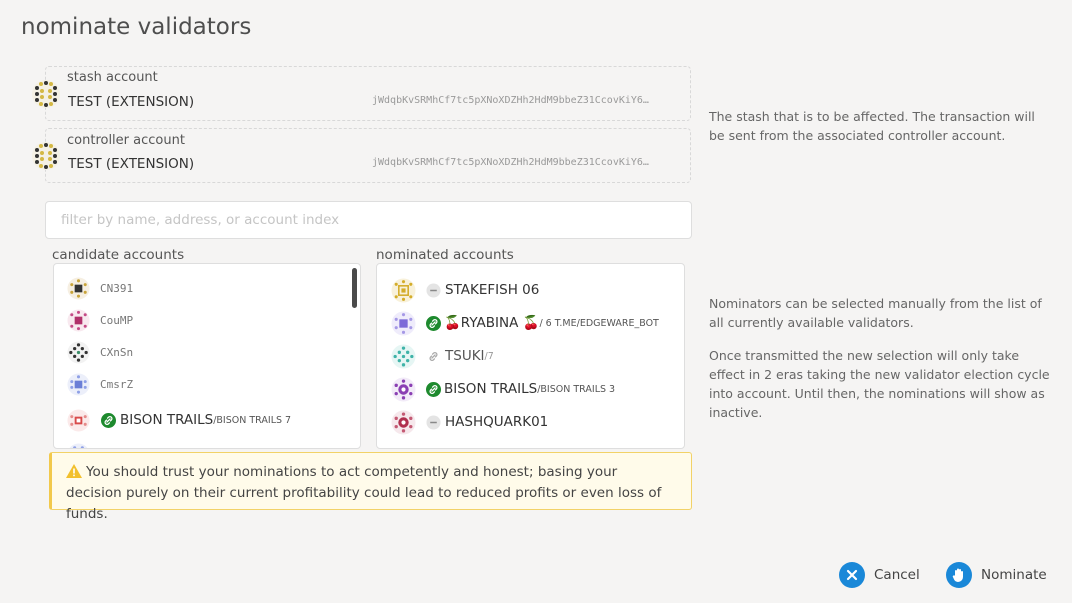 This screenshot has height=603, width=1072. I want to click on nominate-label: Nominate, so click(1014, 575).